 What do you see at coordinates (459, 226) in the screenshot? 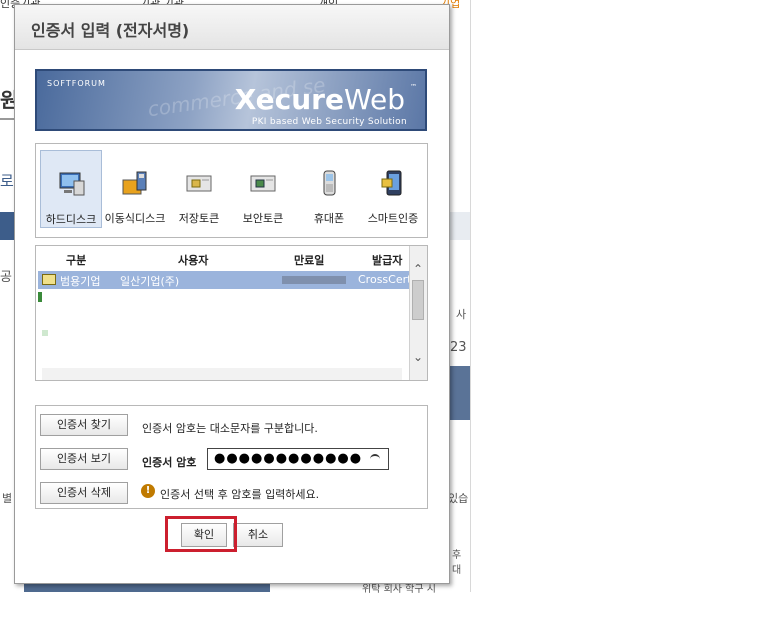
I see `bg-tab` at bounding box center [459, 226].